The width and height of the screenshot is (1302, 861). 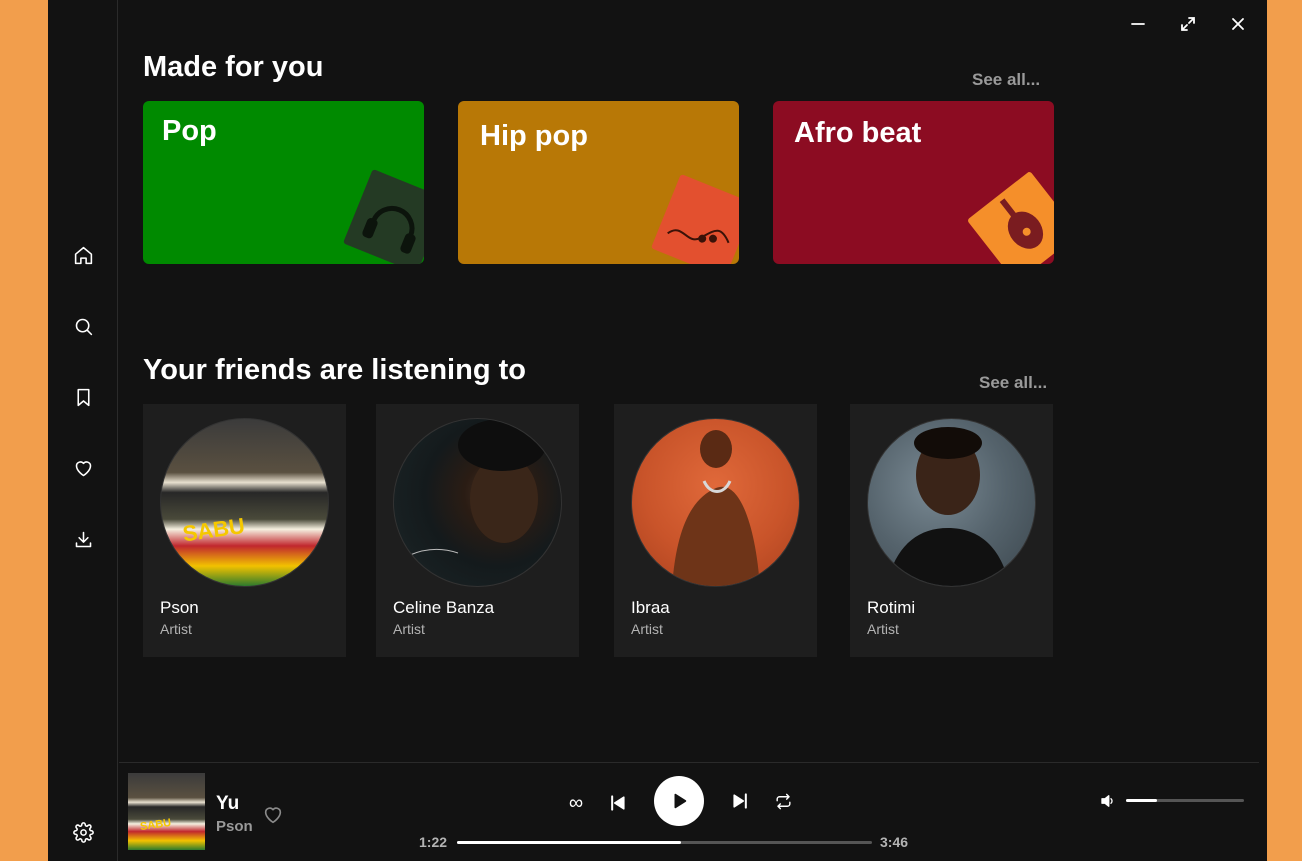 I want to click on friend-name: Celine Banza, so click(x=444, y=607).